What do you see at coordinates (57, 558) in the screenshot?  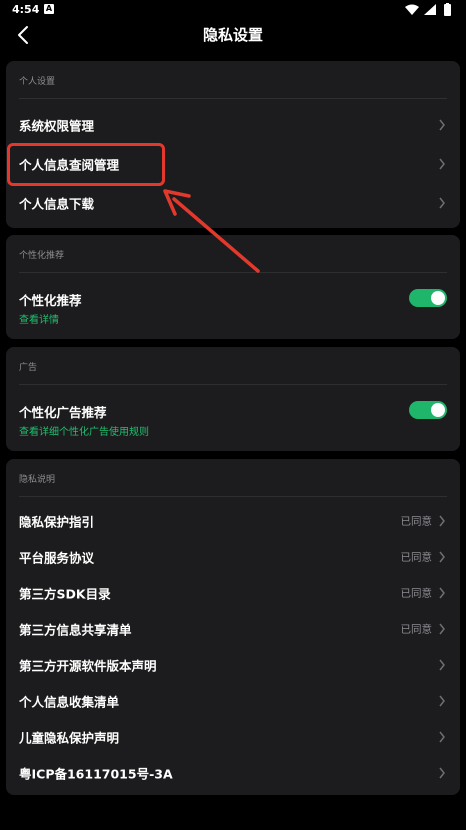 I see `row-label: 平台服务协议` at bounding box center [57, 558].